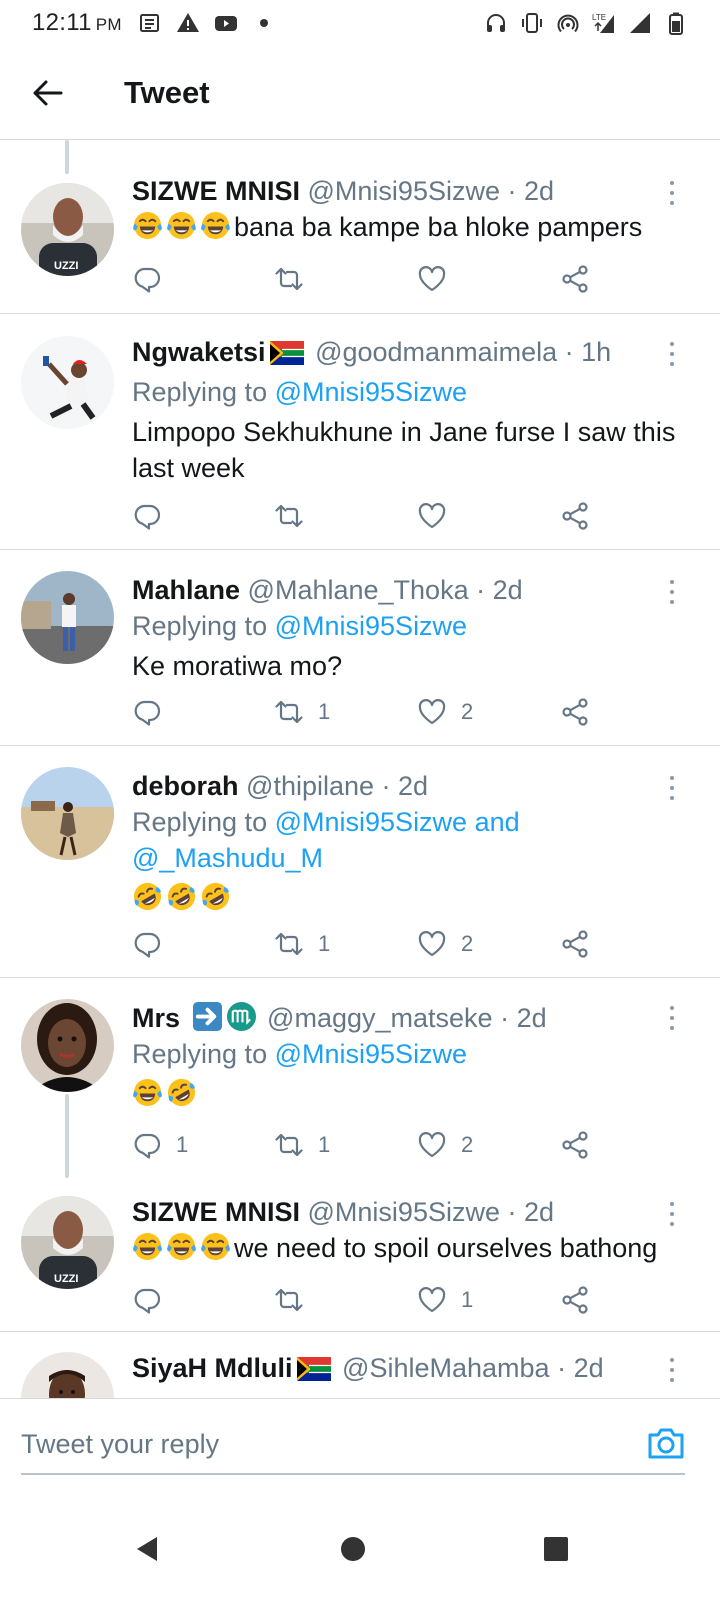 The height and width of the screenshot is (1600, 720). What do you see at coordinates (445, 1300) in the screenshot?
I see `like-button: 1` at bounding box center [445, 1300].